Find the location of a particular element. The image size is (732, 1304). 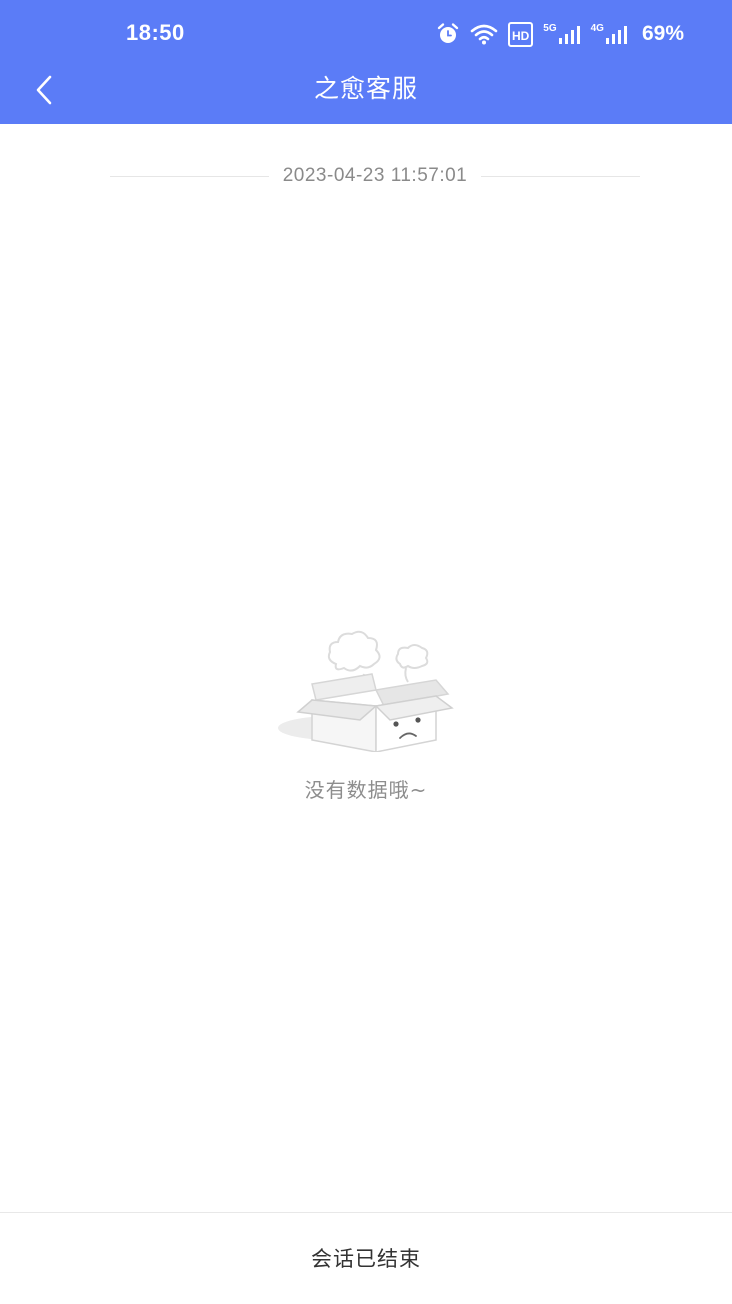

signal-4g-icon: 4G is located at coordinates (609, 34).